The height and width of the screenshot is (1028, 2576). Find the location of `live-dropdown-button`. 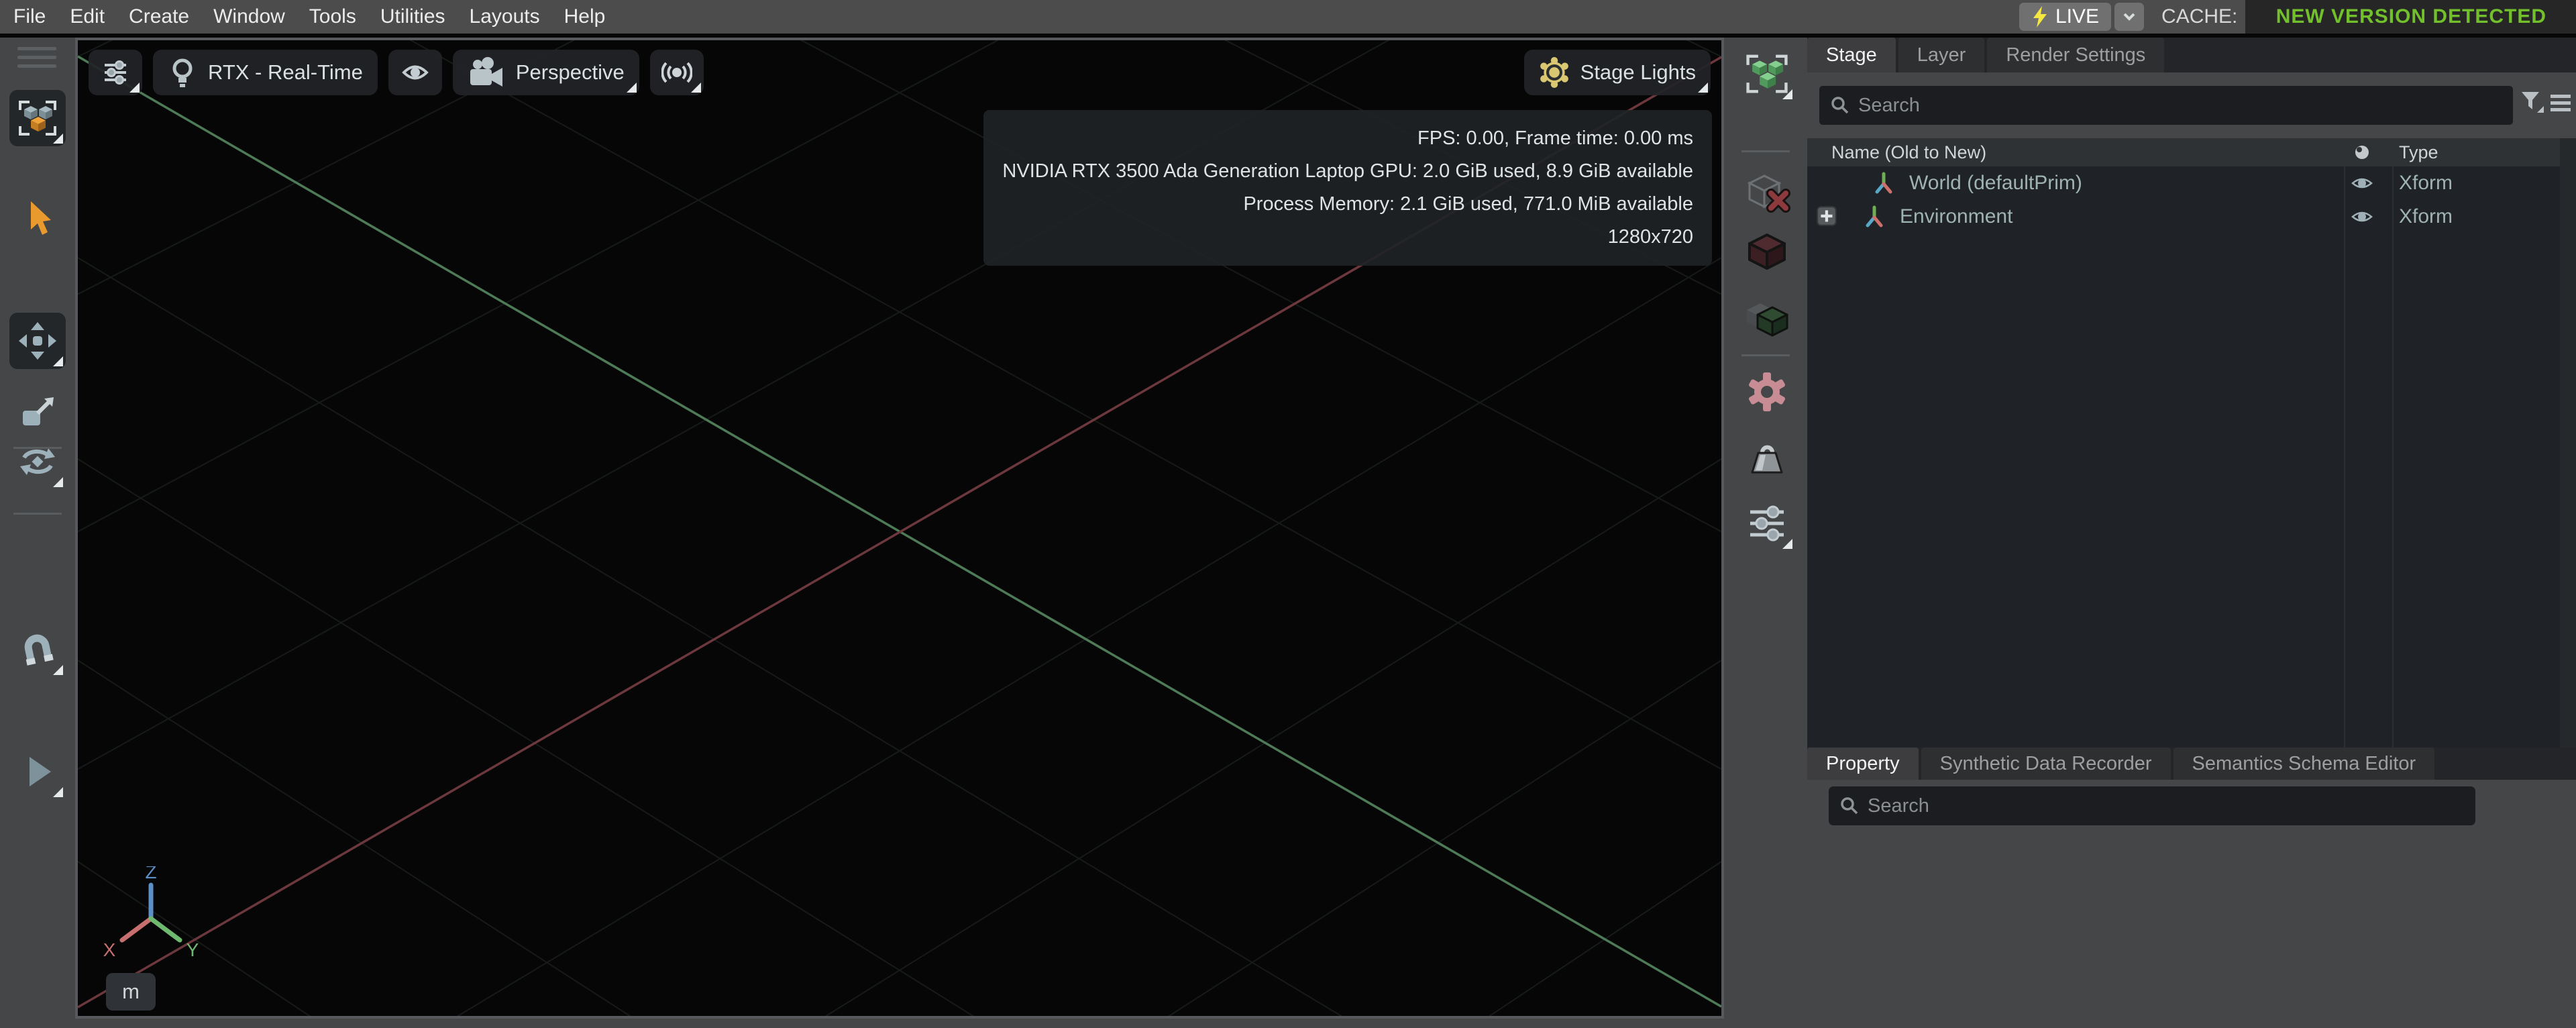

live-dropdown-button is located at coordinates (2129, 17).